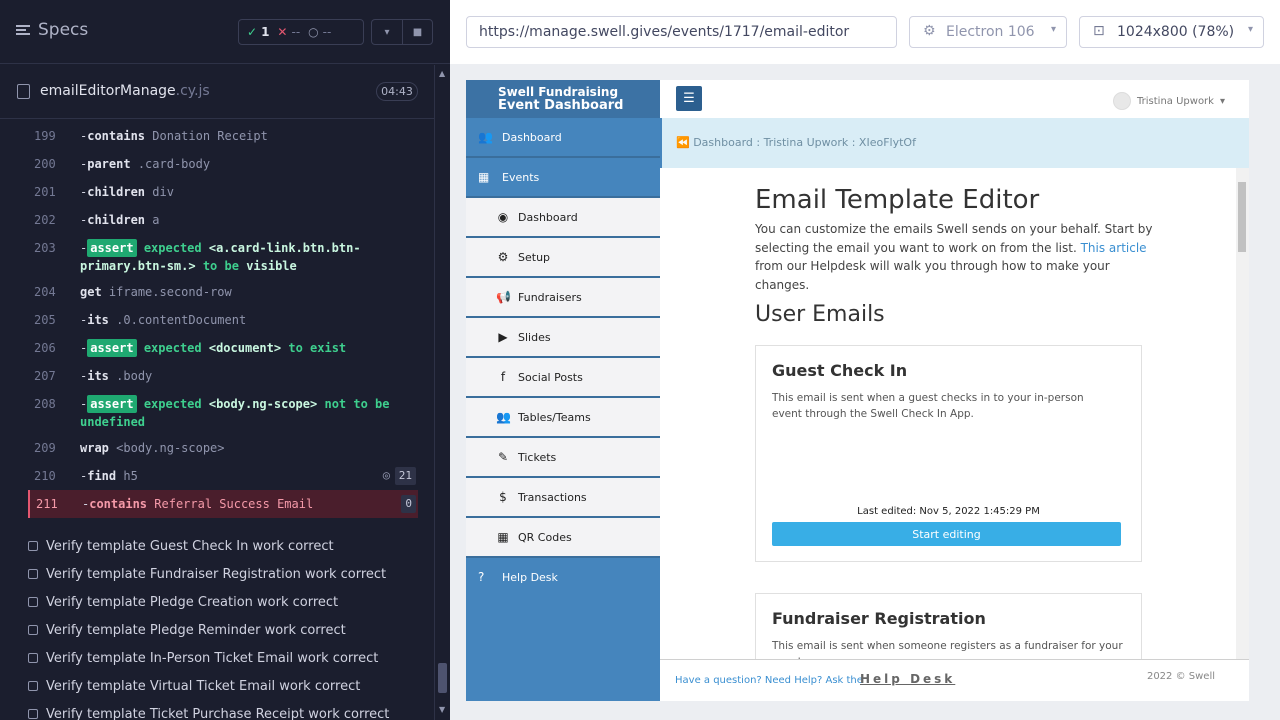 The image size is (1280, 720). I want to click on sidebar-subitem-dashboard: ◉ Dashboard, so click(563, 218).